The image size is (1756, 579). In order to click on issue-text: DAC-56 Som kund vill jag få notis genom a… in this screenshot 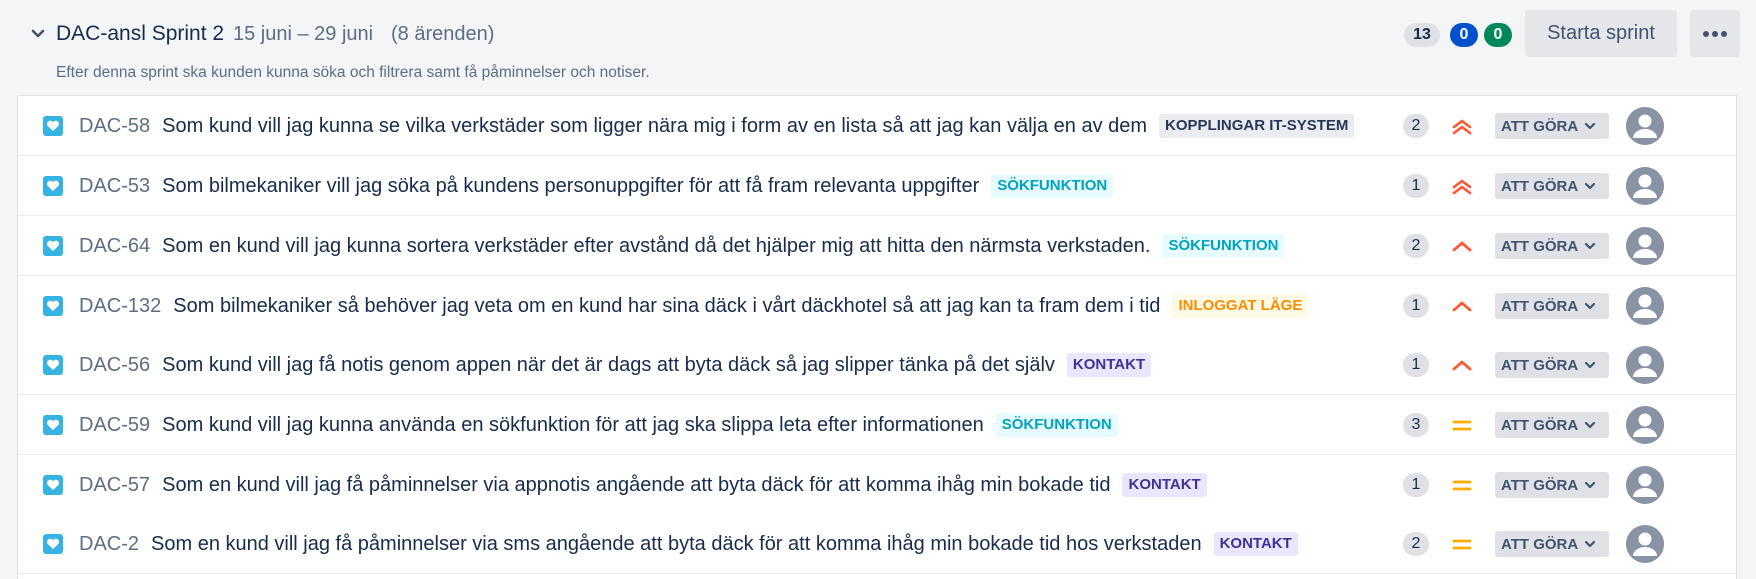, I will do `click(739, 365)`.